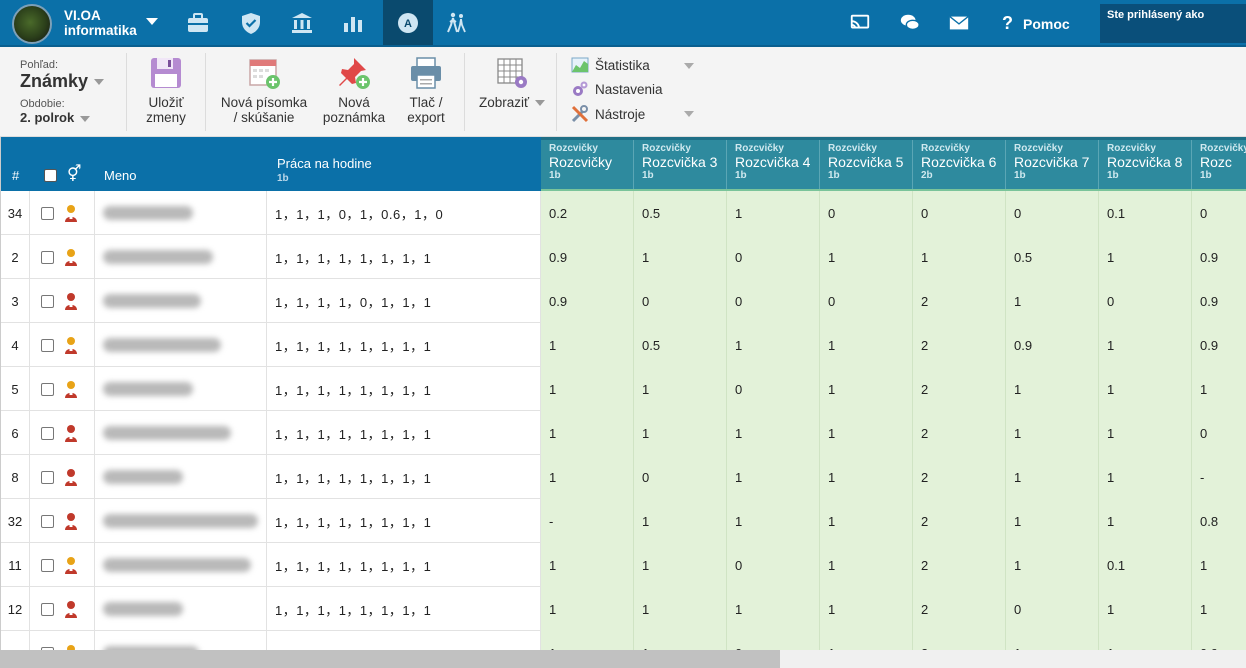 This screenshot has height=668, width=1246. Describe the element at coordinates (404, 213) in the screenshot. I see `class-work-values: 1，1，1，0，1，0.6，1，0` at that location.